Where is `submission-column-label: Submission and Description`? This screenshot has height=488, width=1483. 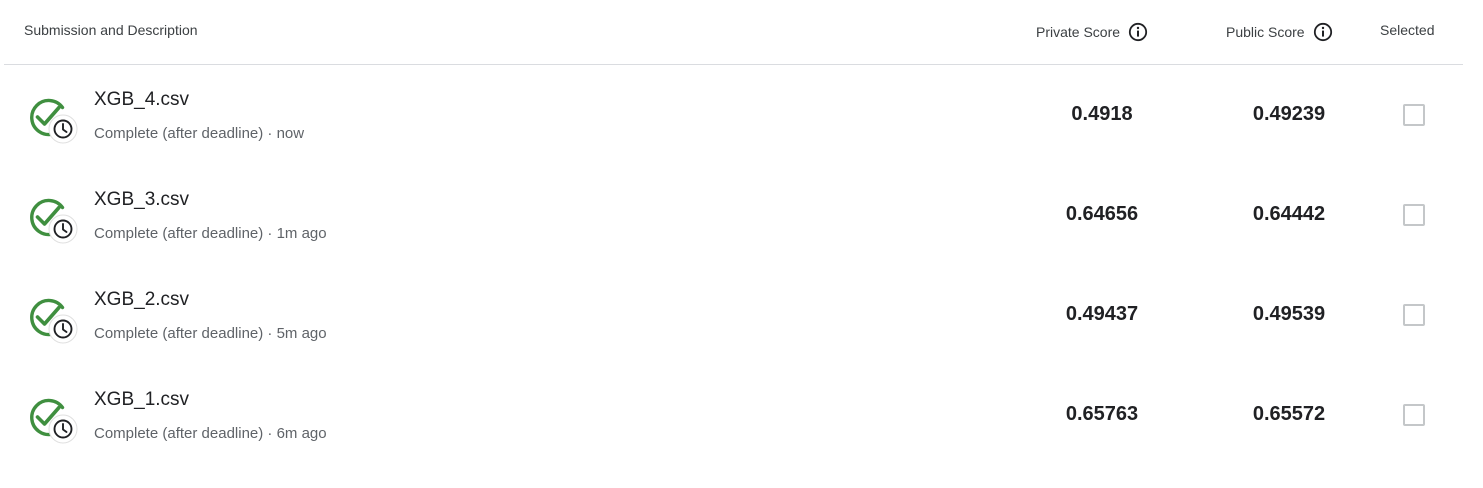 submission-column-label: Submission and Description is located at coordinates (111, 30).